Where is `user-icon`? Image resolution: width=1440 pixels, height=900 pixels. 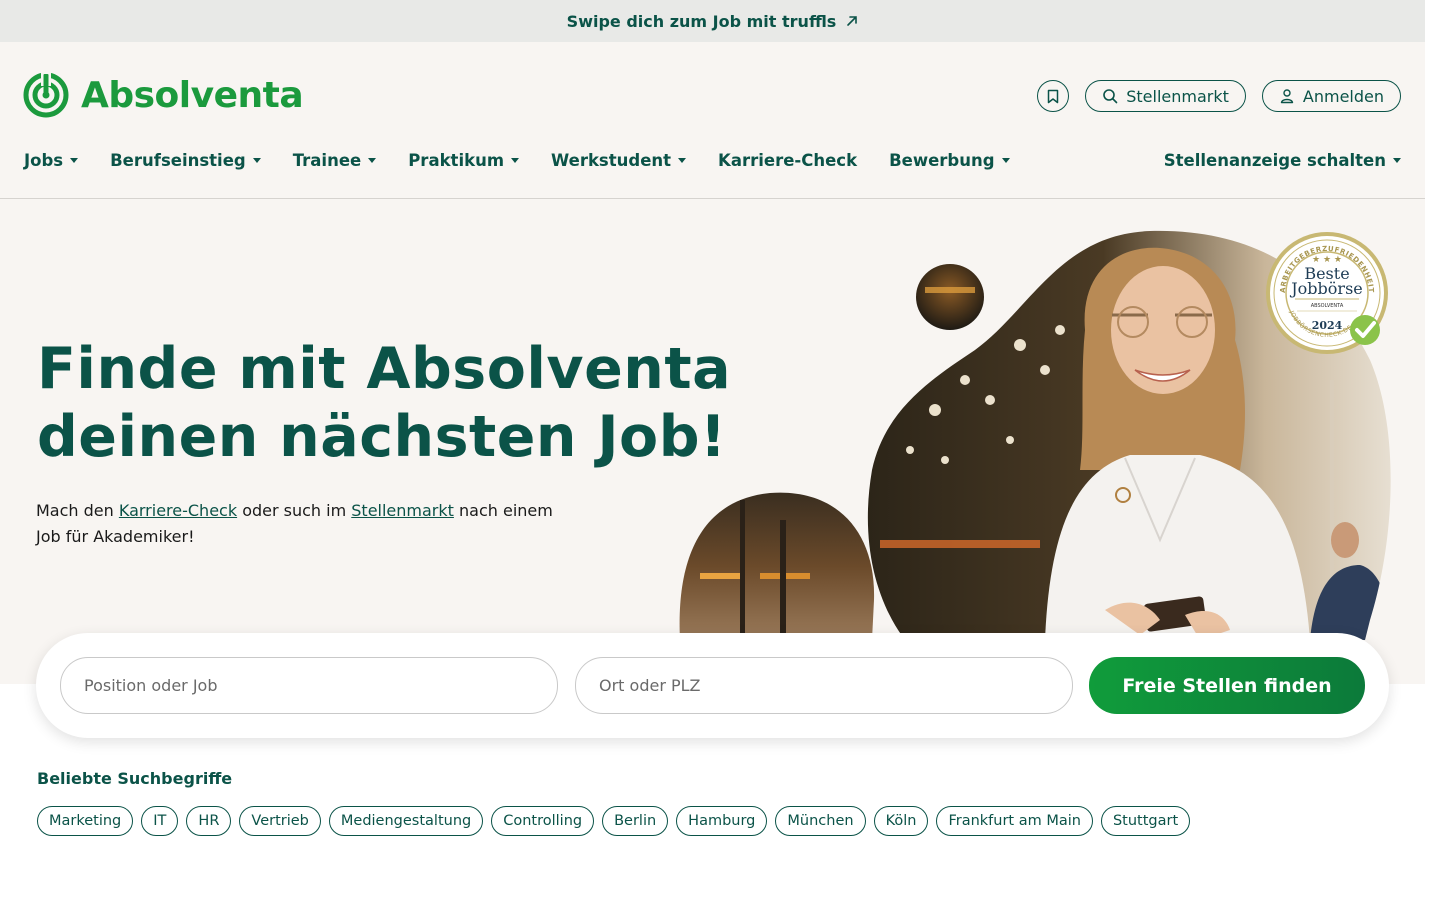 user-icon is located at coordinates (1287, 96).